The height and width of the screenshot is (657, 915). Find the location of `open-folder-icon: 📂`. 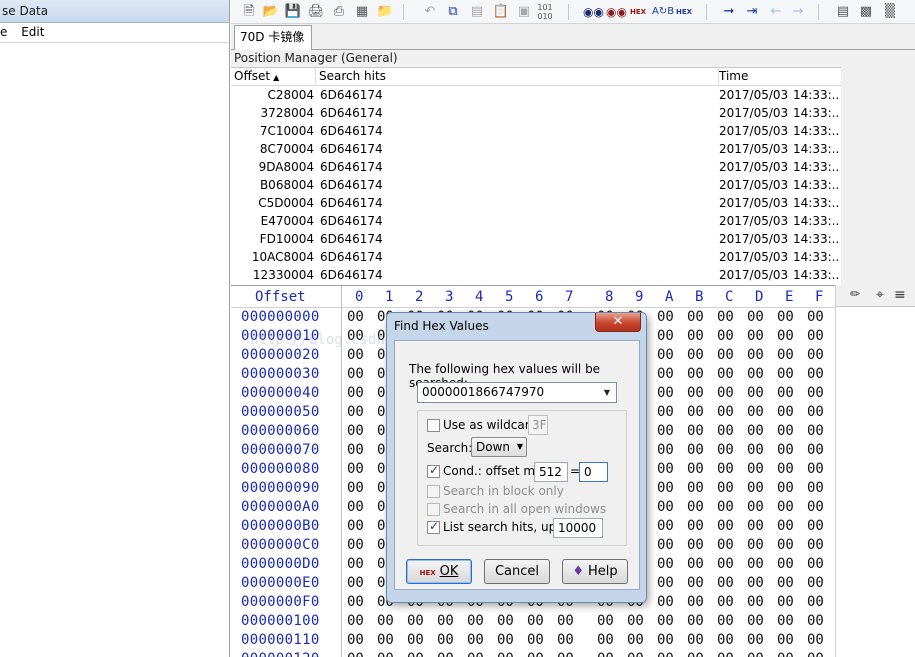

open-folder-icon: 📂 is located at coordinates (271, 12).